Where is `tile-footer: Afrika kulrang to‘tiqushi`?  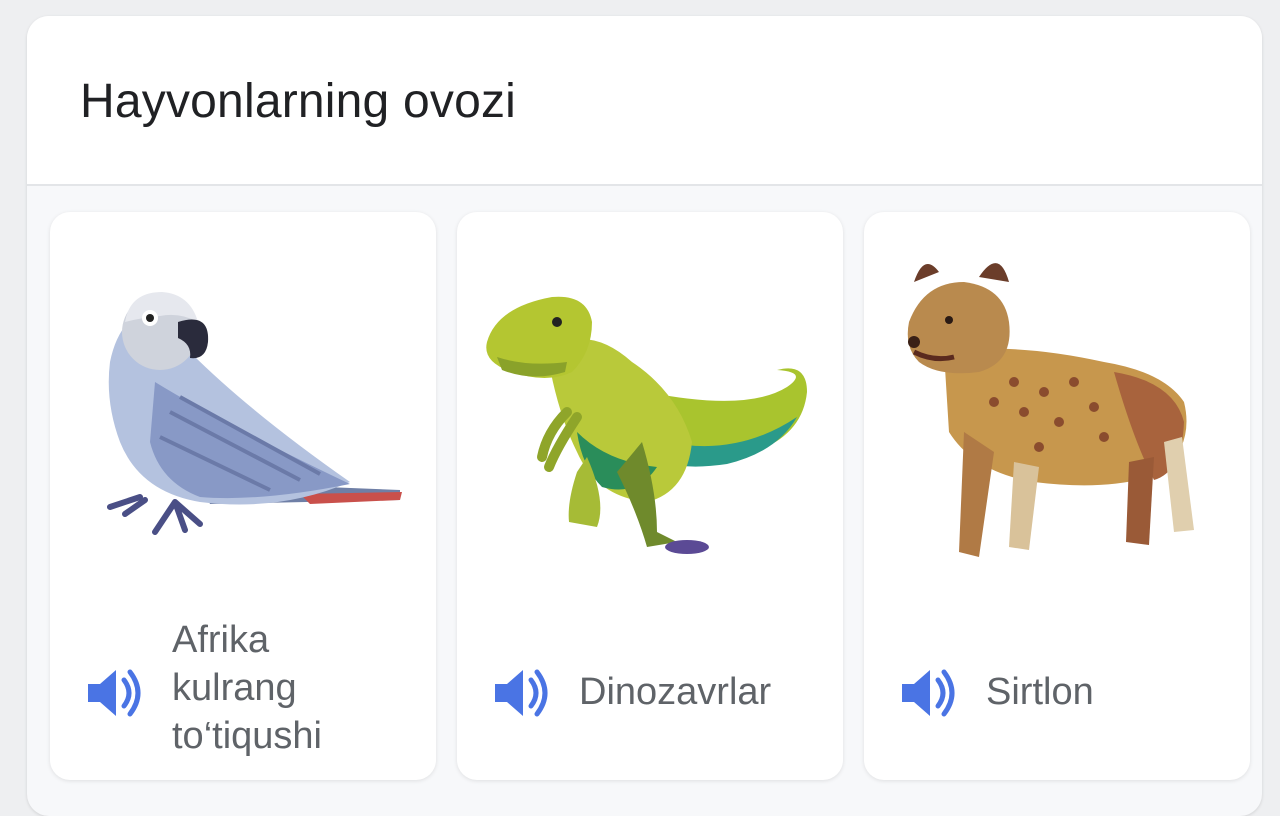 tile-footer: Afrika kulrang to‘tiqushi is located at coordinates (243, 695).